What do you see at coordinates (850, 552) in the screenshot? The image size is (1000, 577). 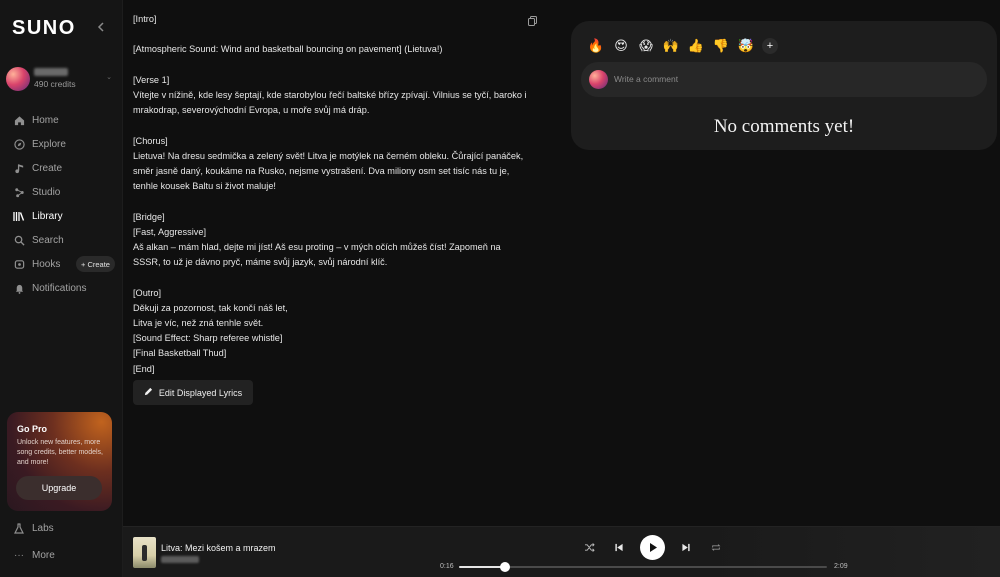 I see `player-gradient` at bounding box center [850, 552].